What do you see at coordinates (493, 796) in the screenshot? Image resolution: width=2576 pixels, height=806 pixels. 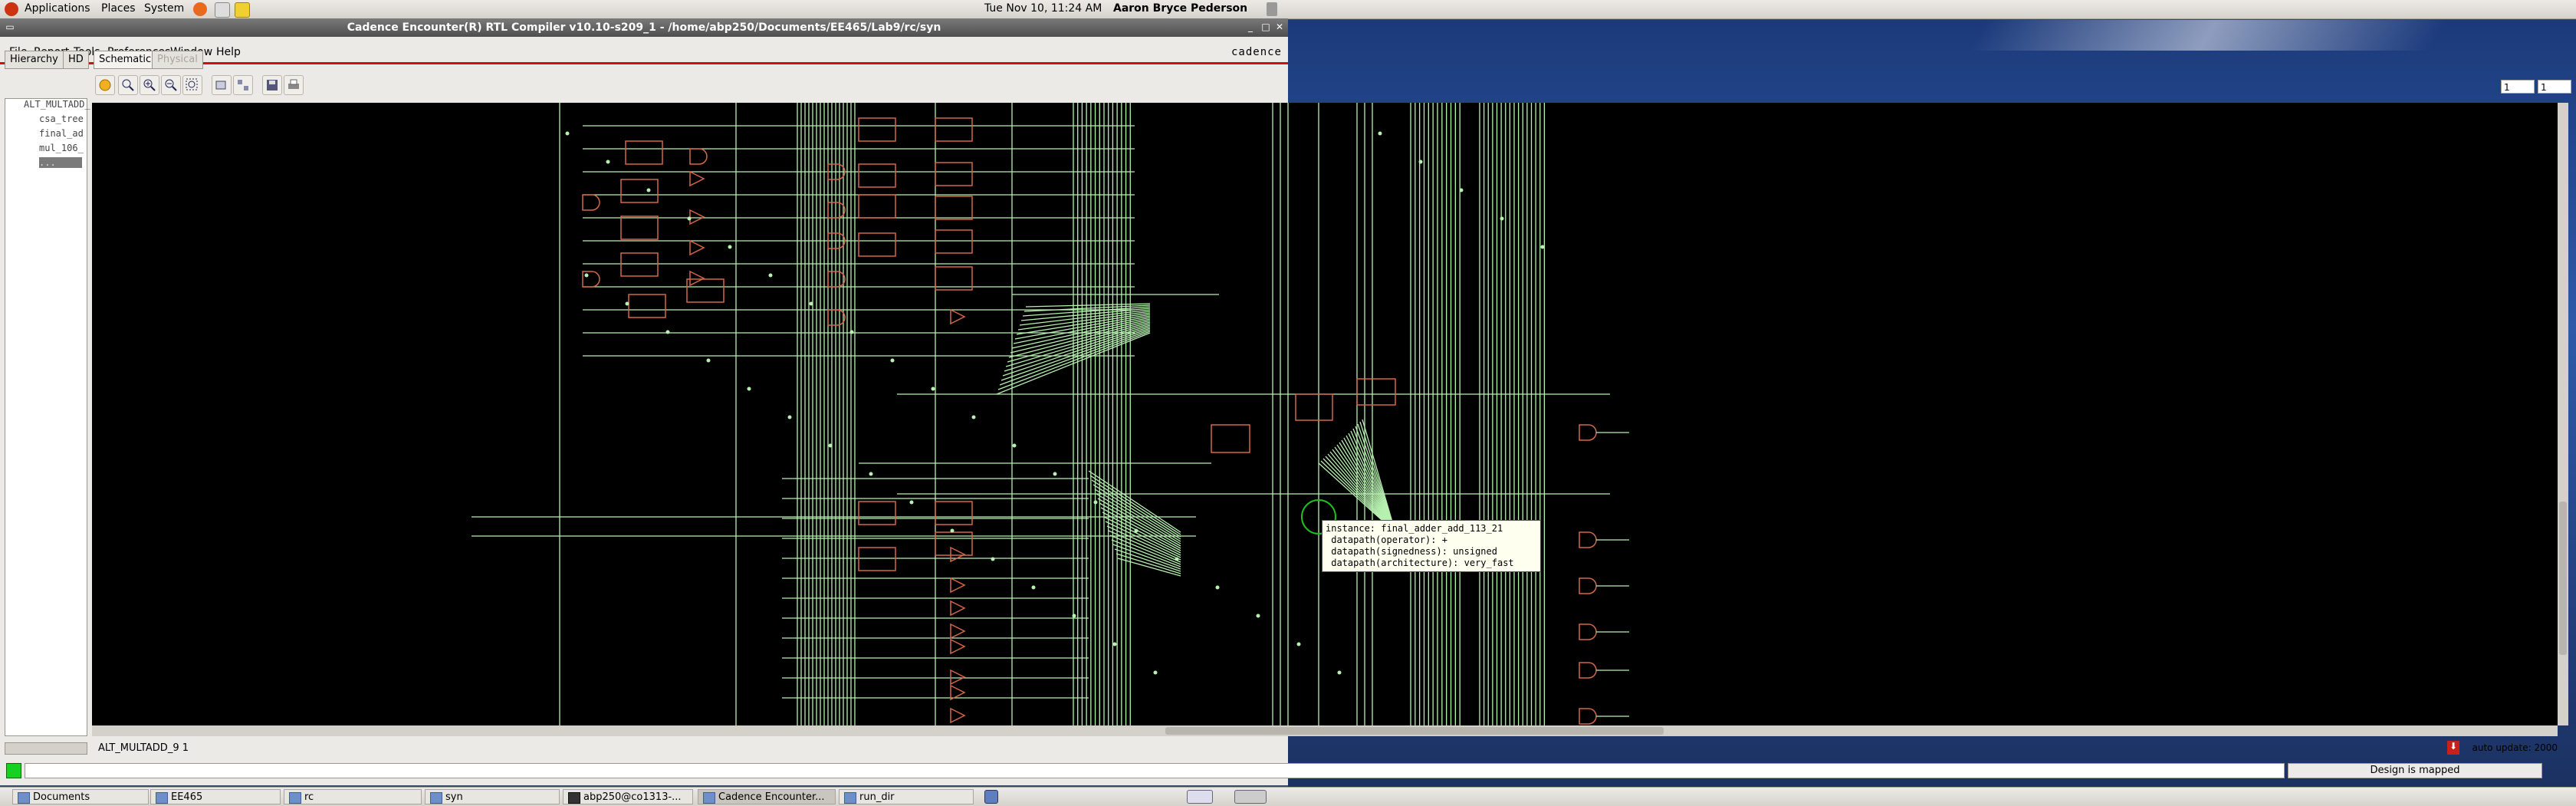 I see `taskbar-item-syn: syn` at bounding box center [493, 796].